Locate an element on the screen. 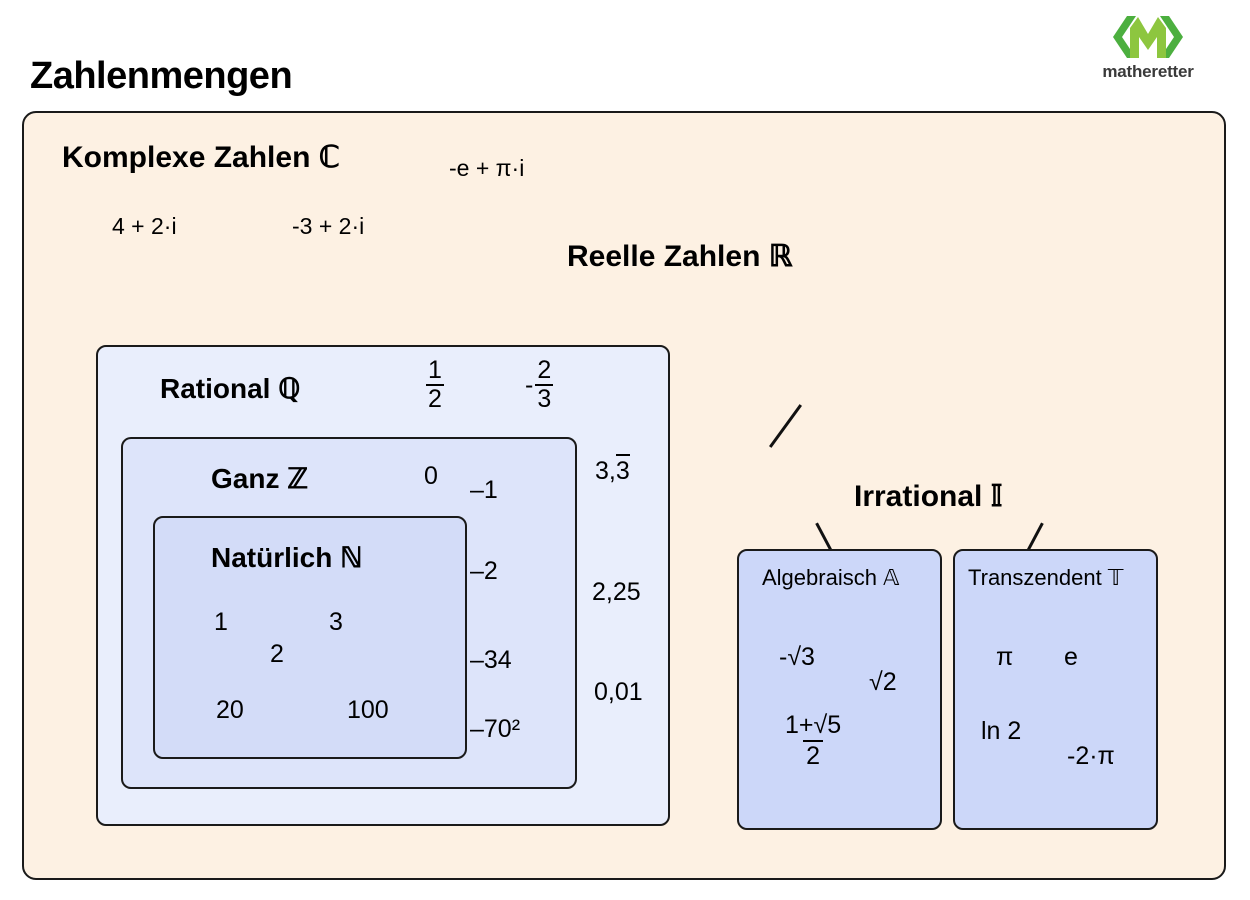 The image size is (1250, 900). irrational-numbers-title: Irrational 𝕀 is located at coordinates (928, 496).